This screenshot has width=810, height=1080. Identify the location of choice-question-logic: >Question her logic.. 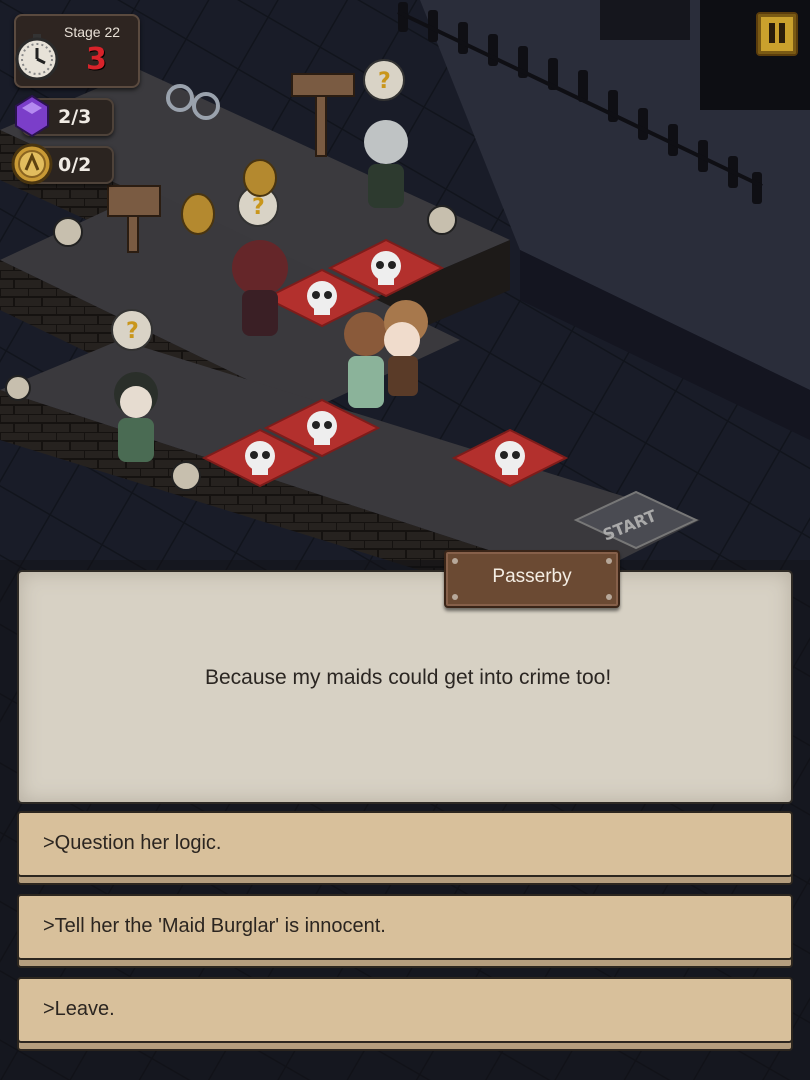
(405, 844).